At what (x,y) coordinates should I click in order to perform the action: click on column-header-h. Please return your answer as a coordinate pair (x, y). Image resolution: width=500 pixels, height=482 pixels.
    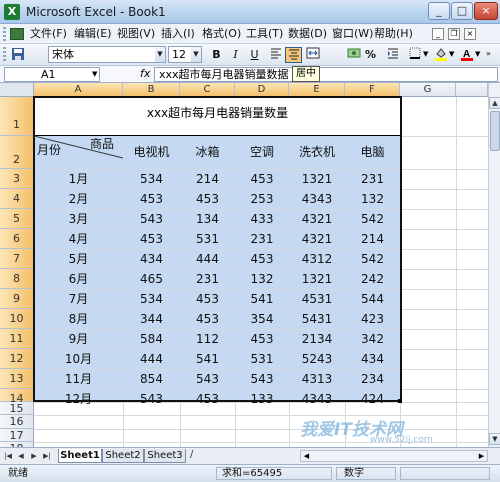
    Looking at the image, I should click on (472, 90).